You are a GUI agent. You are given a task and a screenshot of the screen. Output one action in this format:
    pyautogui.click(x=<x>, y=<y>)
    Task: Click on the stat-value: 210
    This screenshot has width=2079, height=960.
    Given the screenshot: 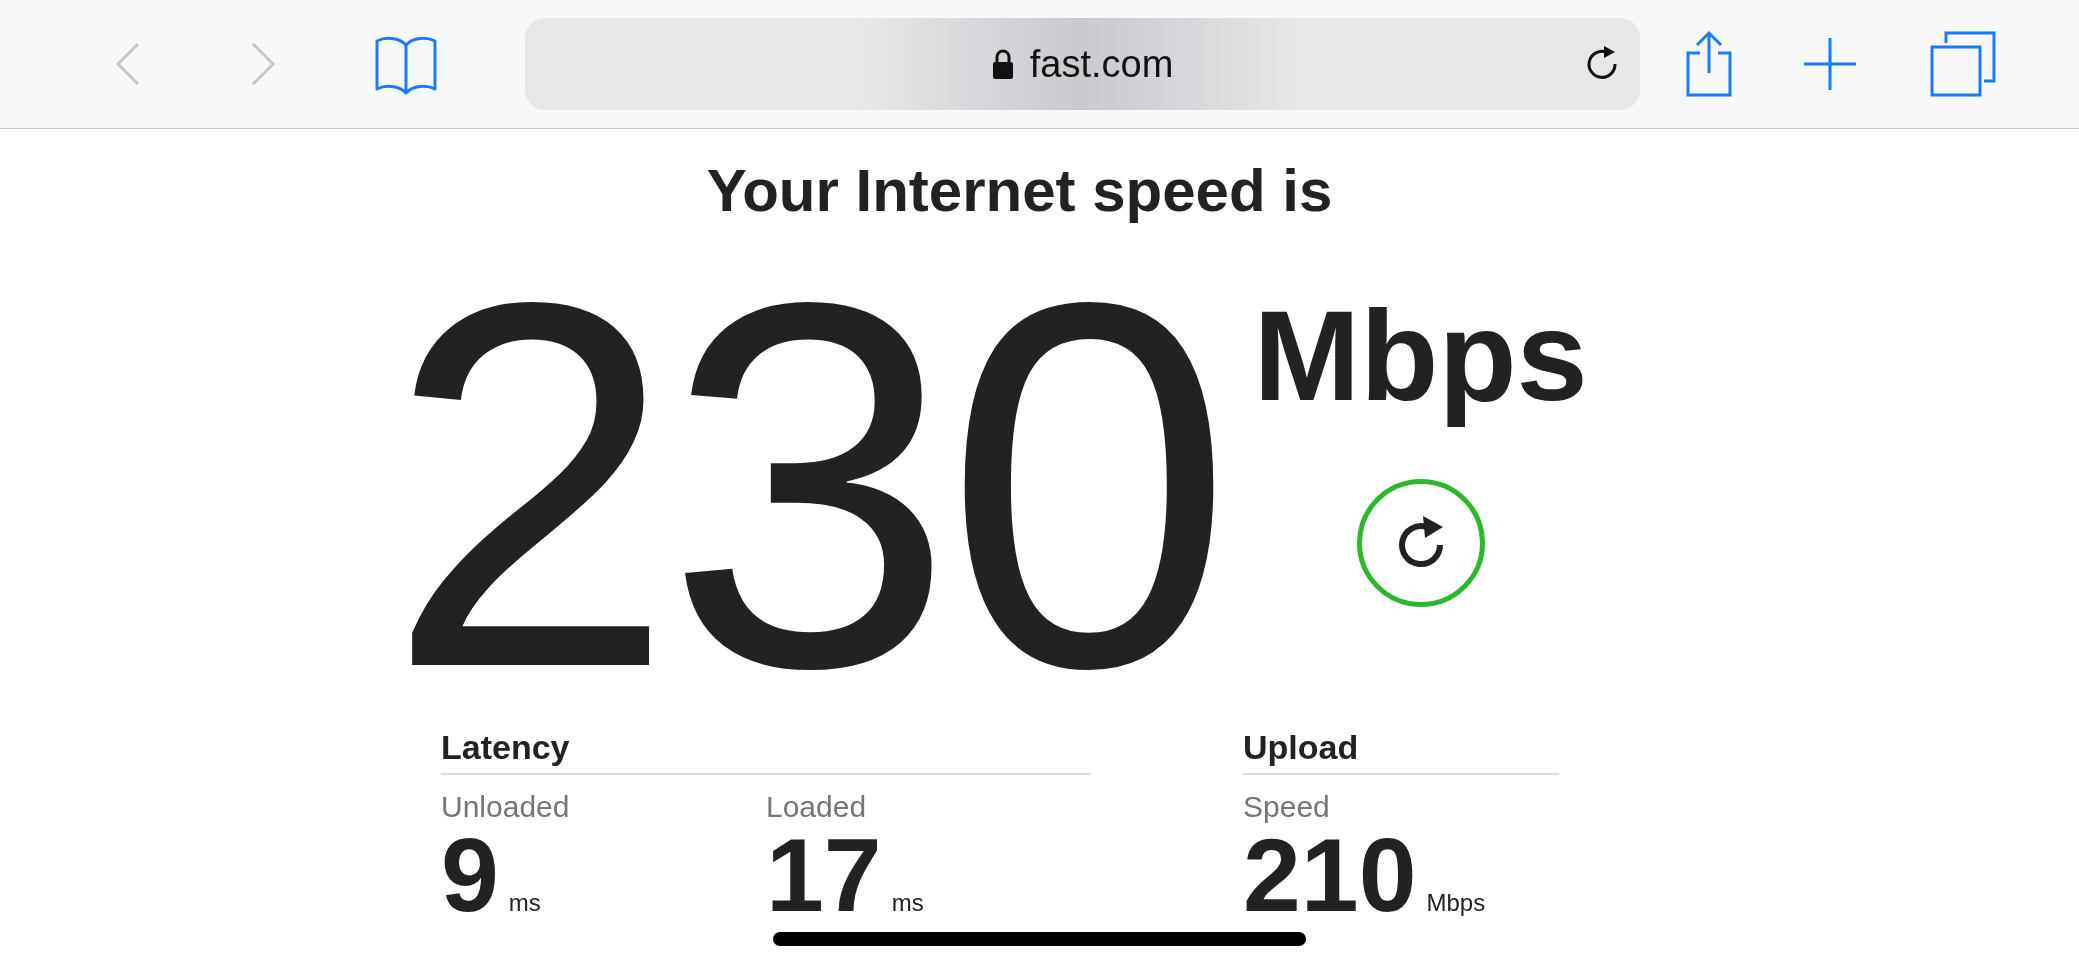 What is the action you would take?
    pyautogui.click(x=1330, y=875)
    